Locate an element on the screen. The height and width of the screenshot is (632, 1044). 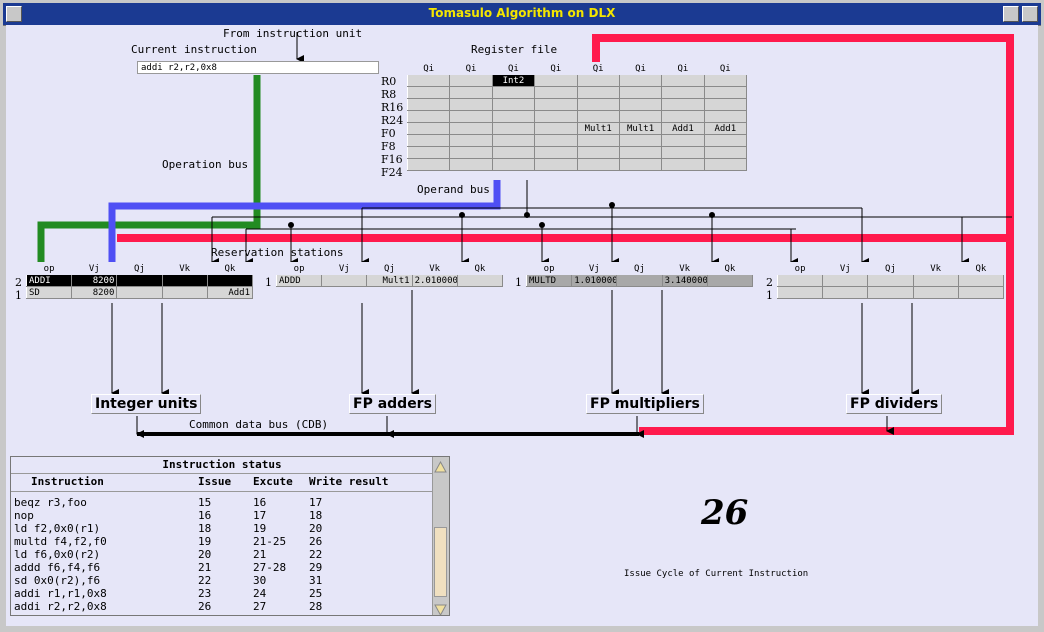
status-cell: sd 0x0(r2),f6 is located at coordinates (57, 580).